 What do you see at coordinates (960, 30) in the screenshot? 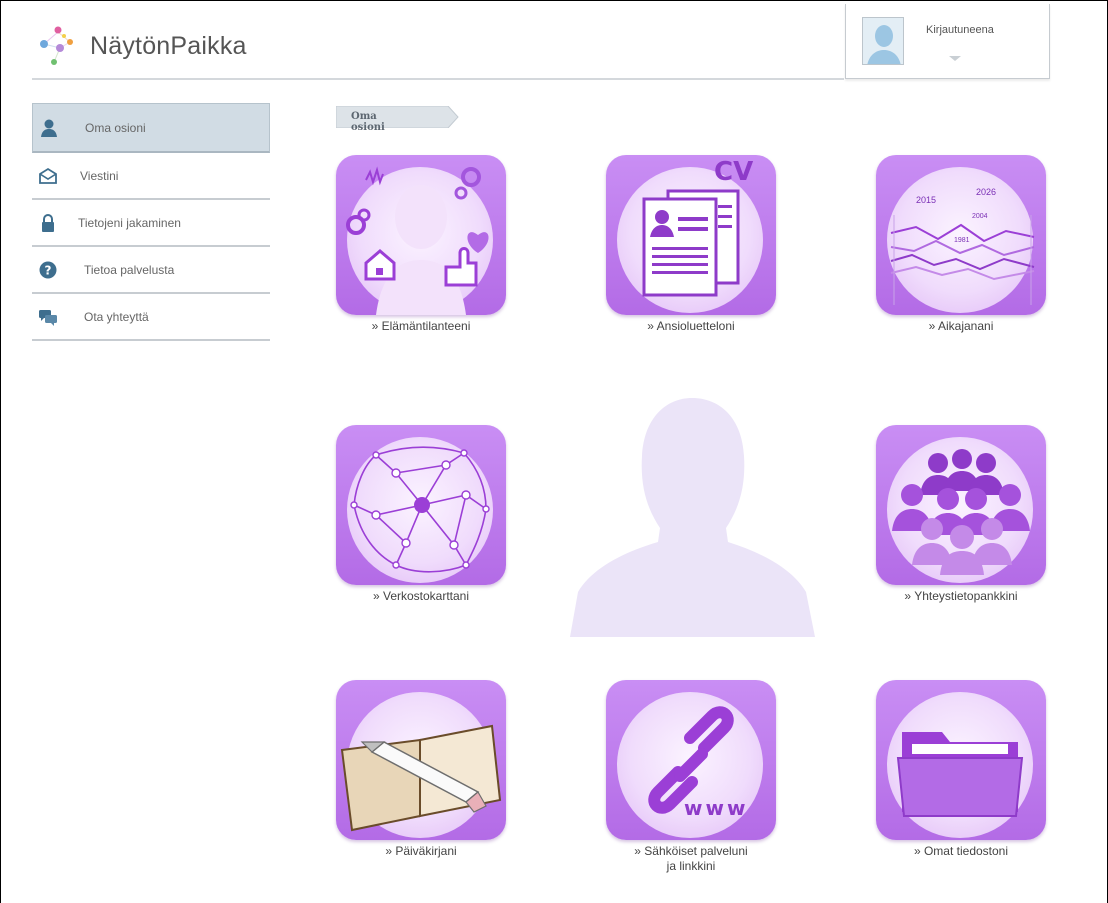
I see `login-status-label: Kirjautuneena` at bounding box center [960, 30].